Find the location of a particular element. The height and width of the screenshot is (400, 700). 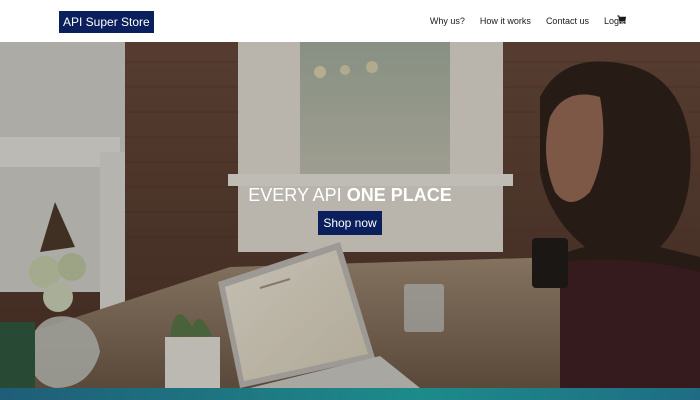

shop-now-button: Shop now is located at coordinates (350, 223).